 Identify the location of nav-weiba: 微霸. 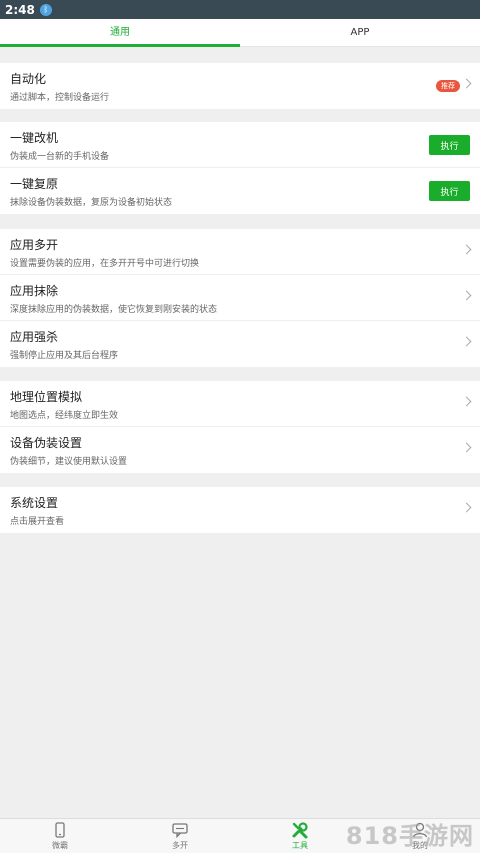
(60, 836).